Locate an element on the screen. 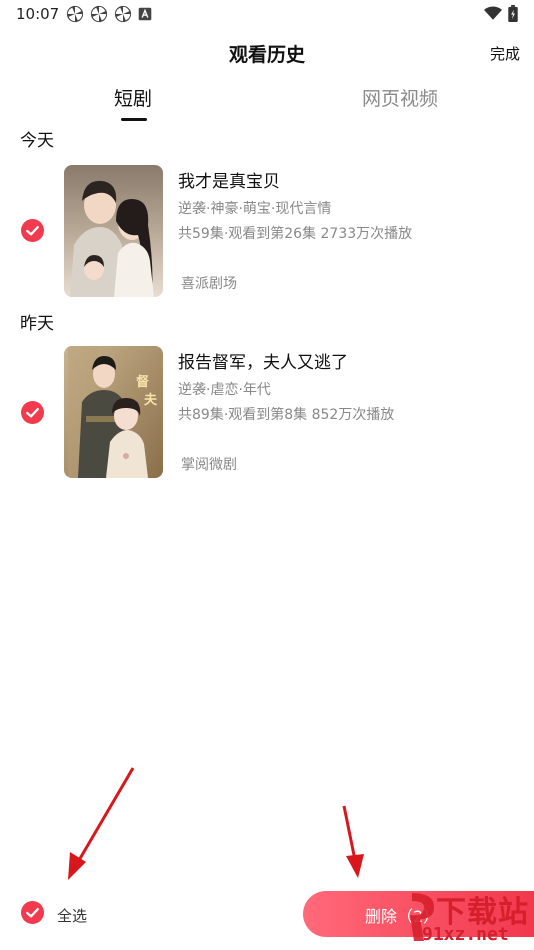 The image size is (534, 950). drama-cover-image is located at coordinates (113, 231).